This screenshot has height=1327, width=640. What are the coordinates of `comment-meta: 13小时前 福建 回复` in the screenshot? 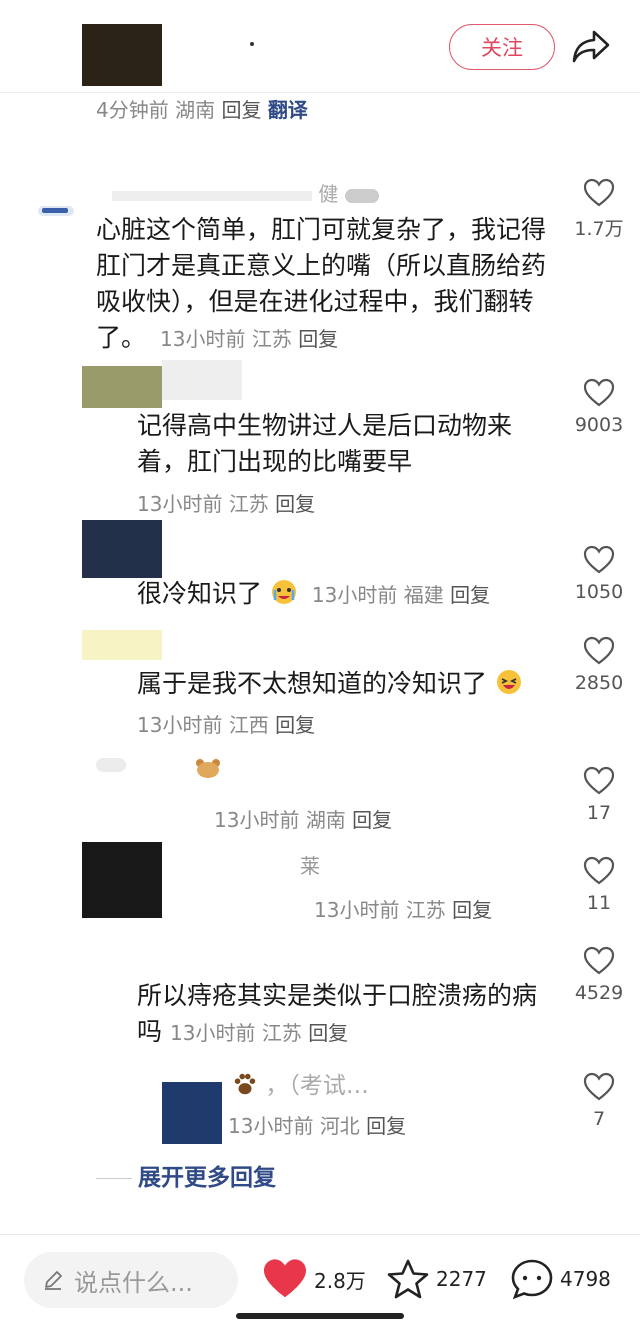 It's located at (401, 595).